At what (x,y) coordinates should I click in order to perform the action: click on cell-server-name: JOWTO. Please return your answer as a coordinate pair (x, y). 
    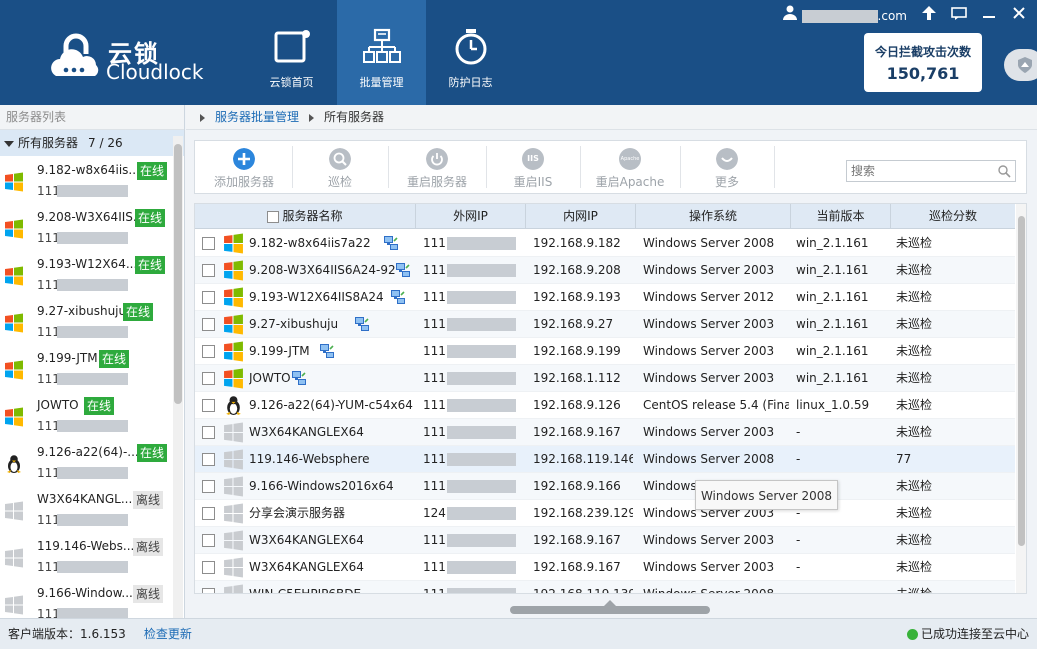
    Looking at the image, I should click on (270, 378).